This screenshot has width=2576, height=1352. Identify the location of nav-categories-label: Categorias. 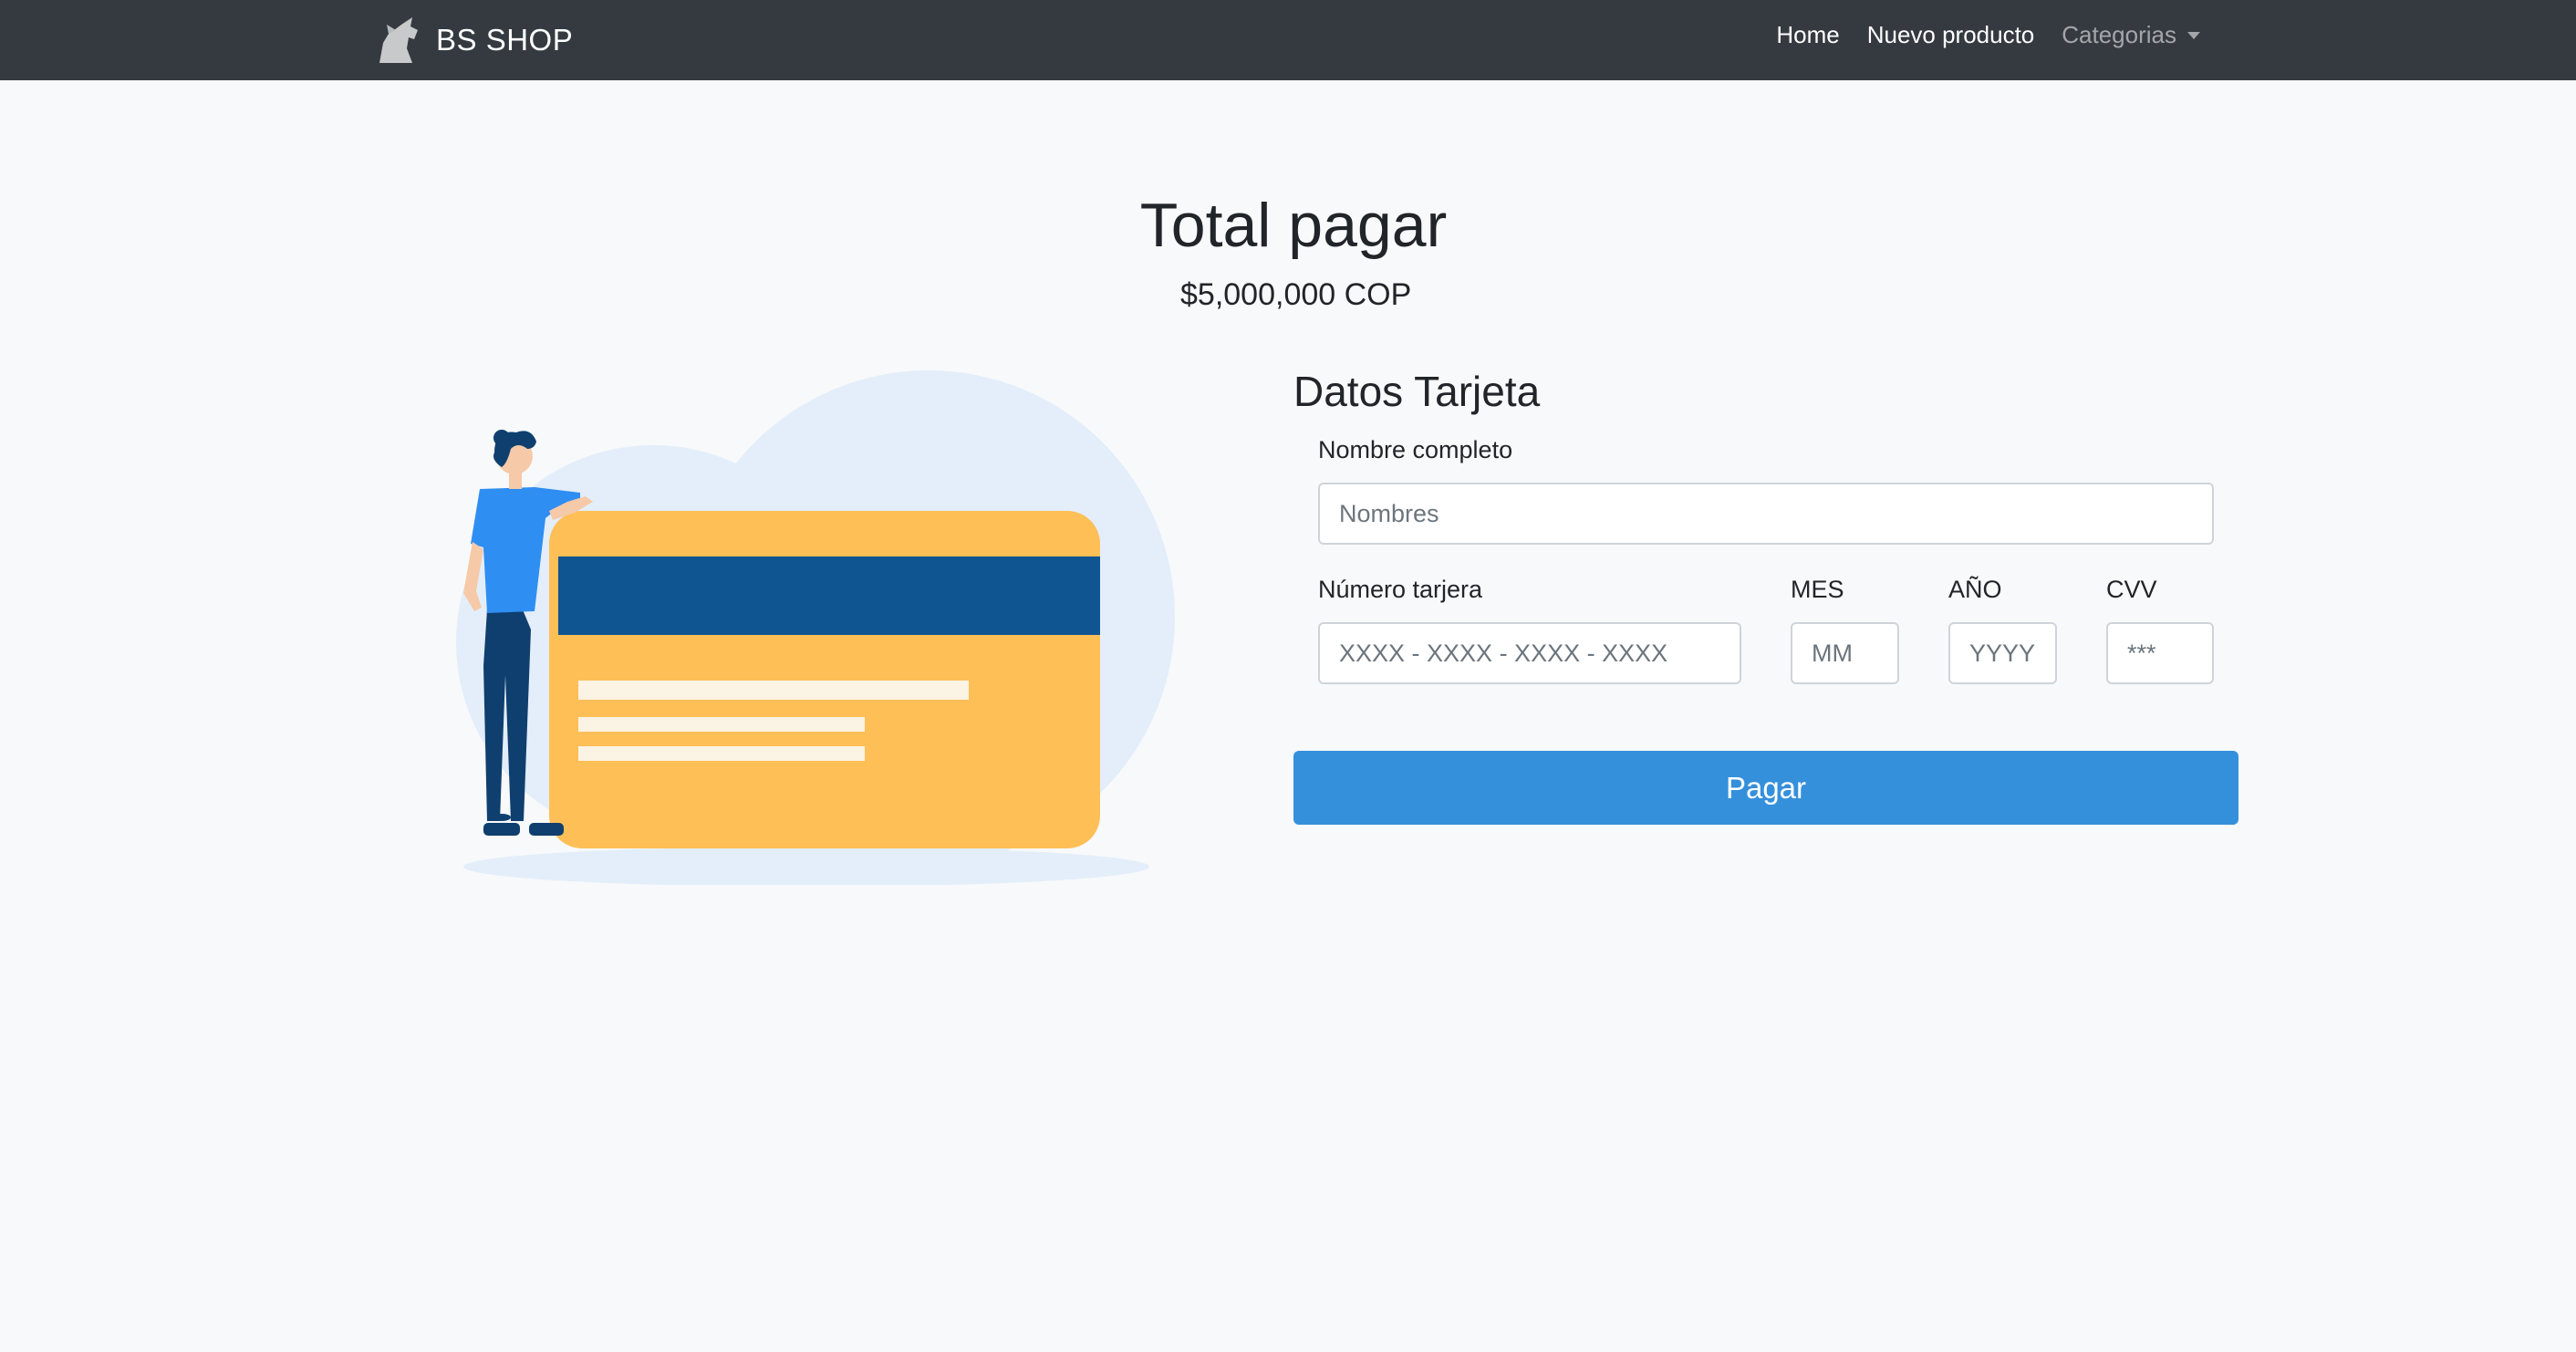
(2119, 34).